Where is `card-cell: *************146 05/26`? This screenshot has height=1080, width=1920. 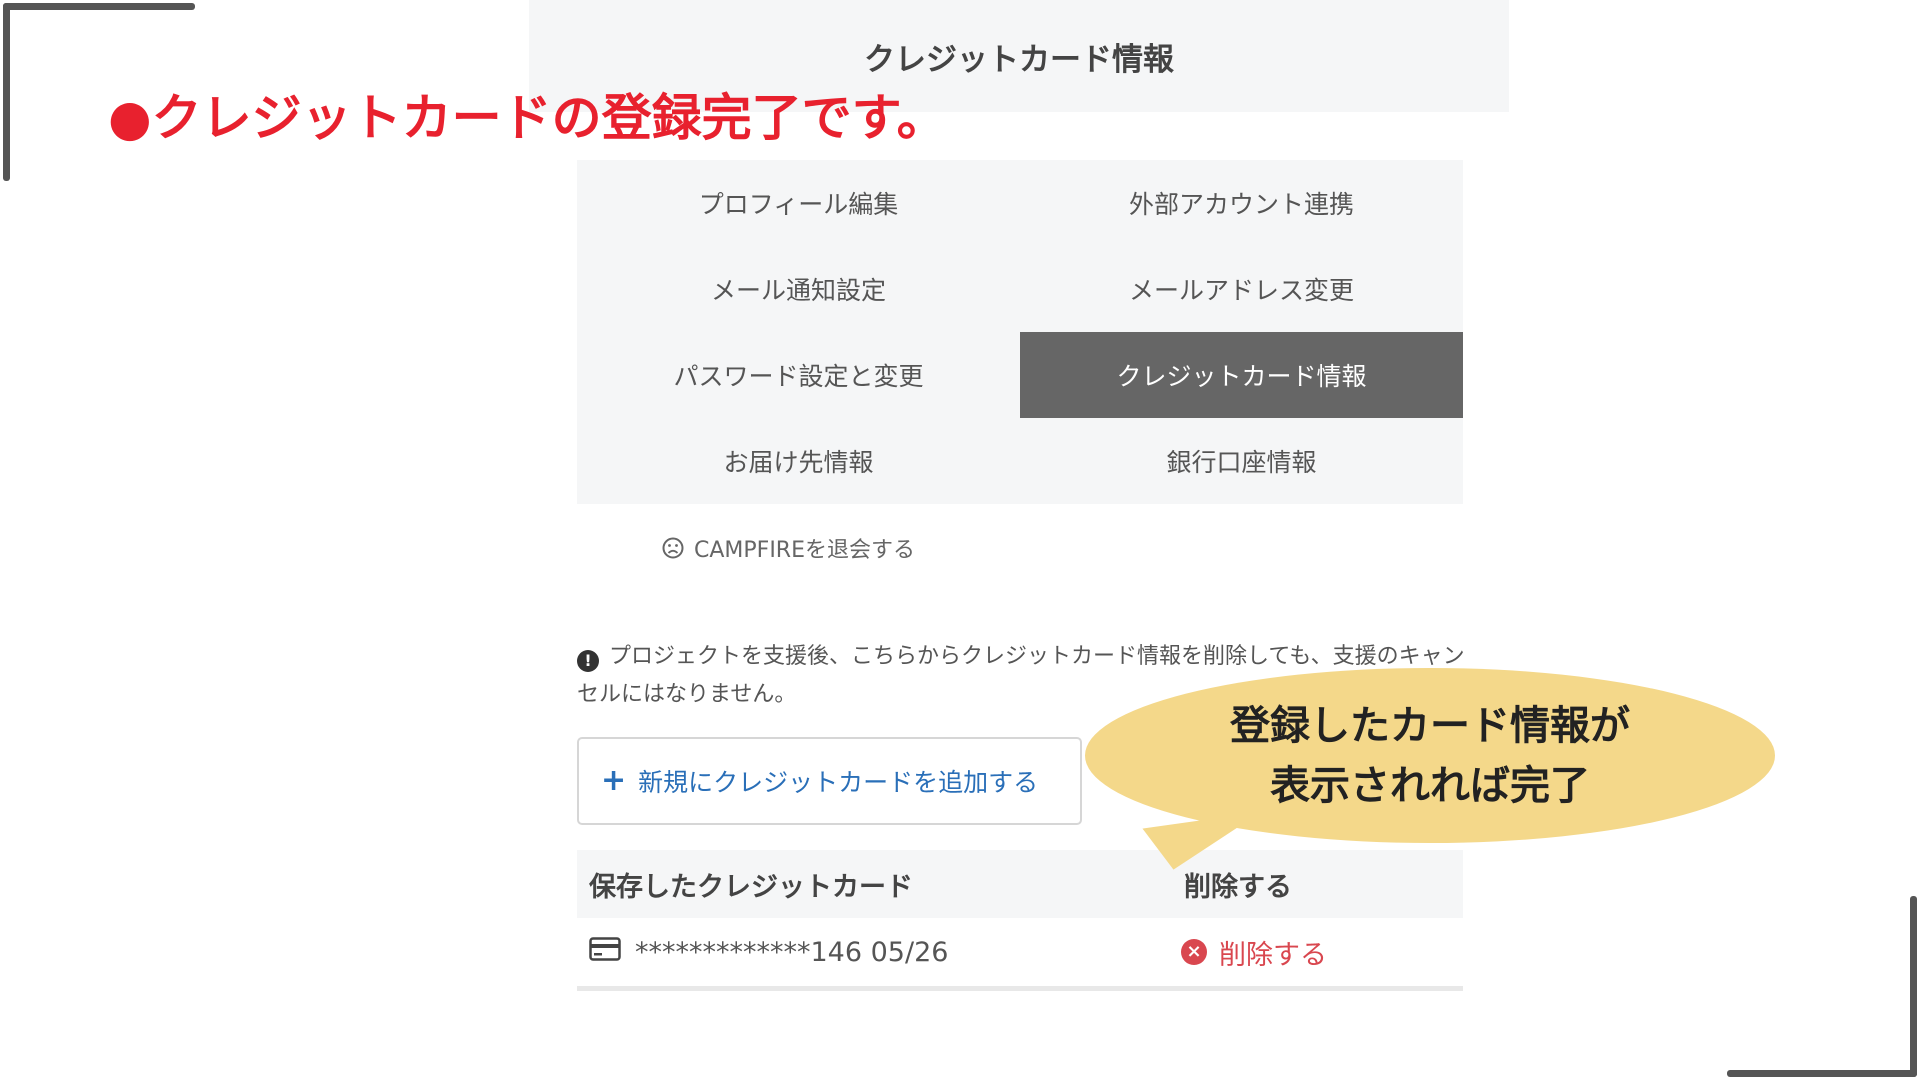 card-cell: *************146 05/26 is located at coordinates (879, 952).